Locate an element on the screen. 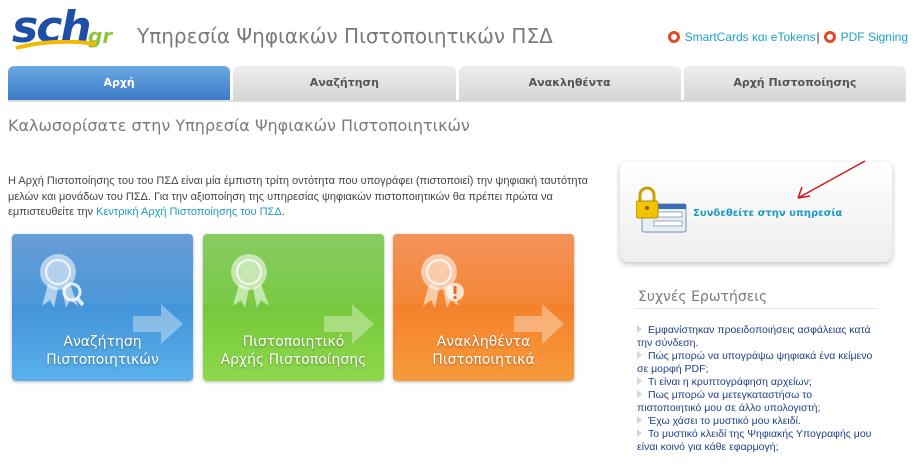  tile-label-line2: Πιστοποιητικά is located at coordinates (483, 360).